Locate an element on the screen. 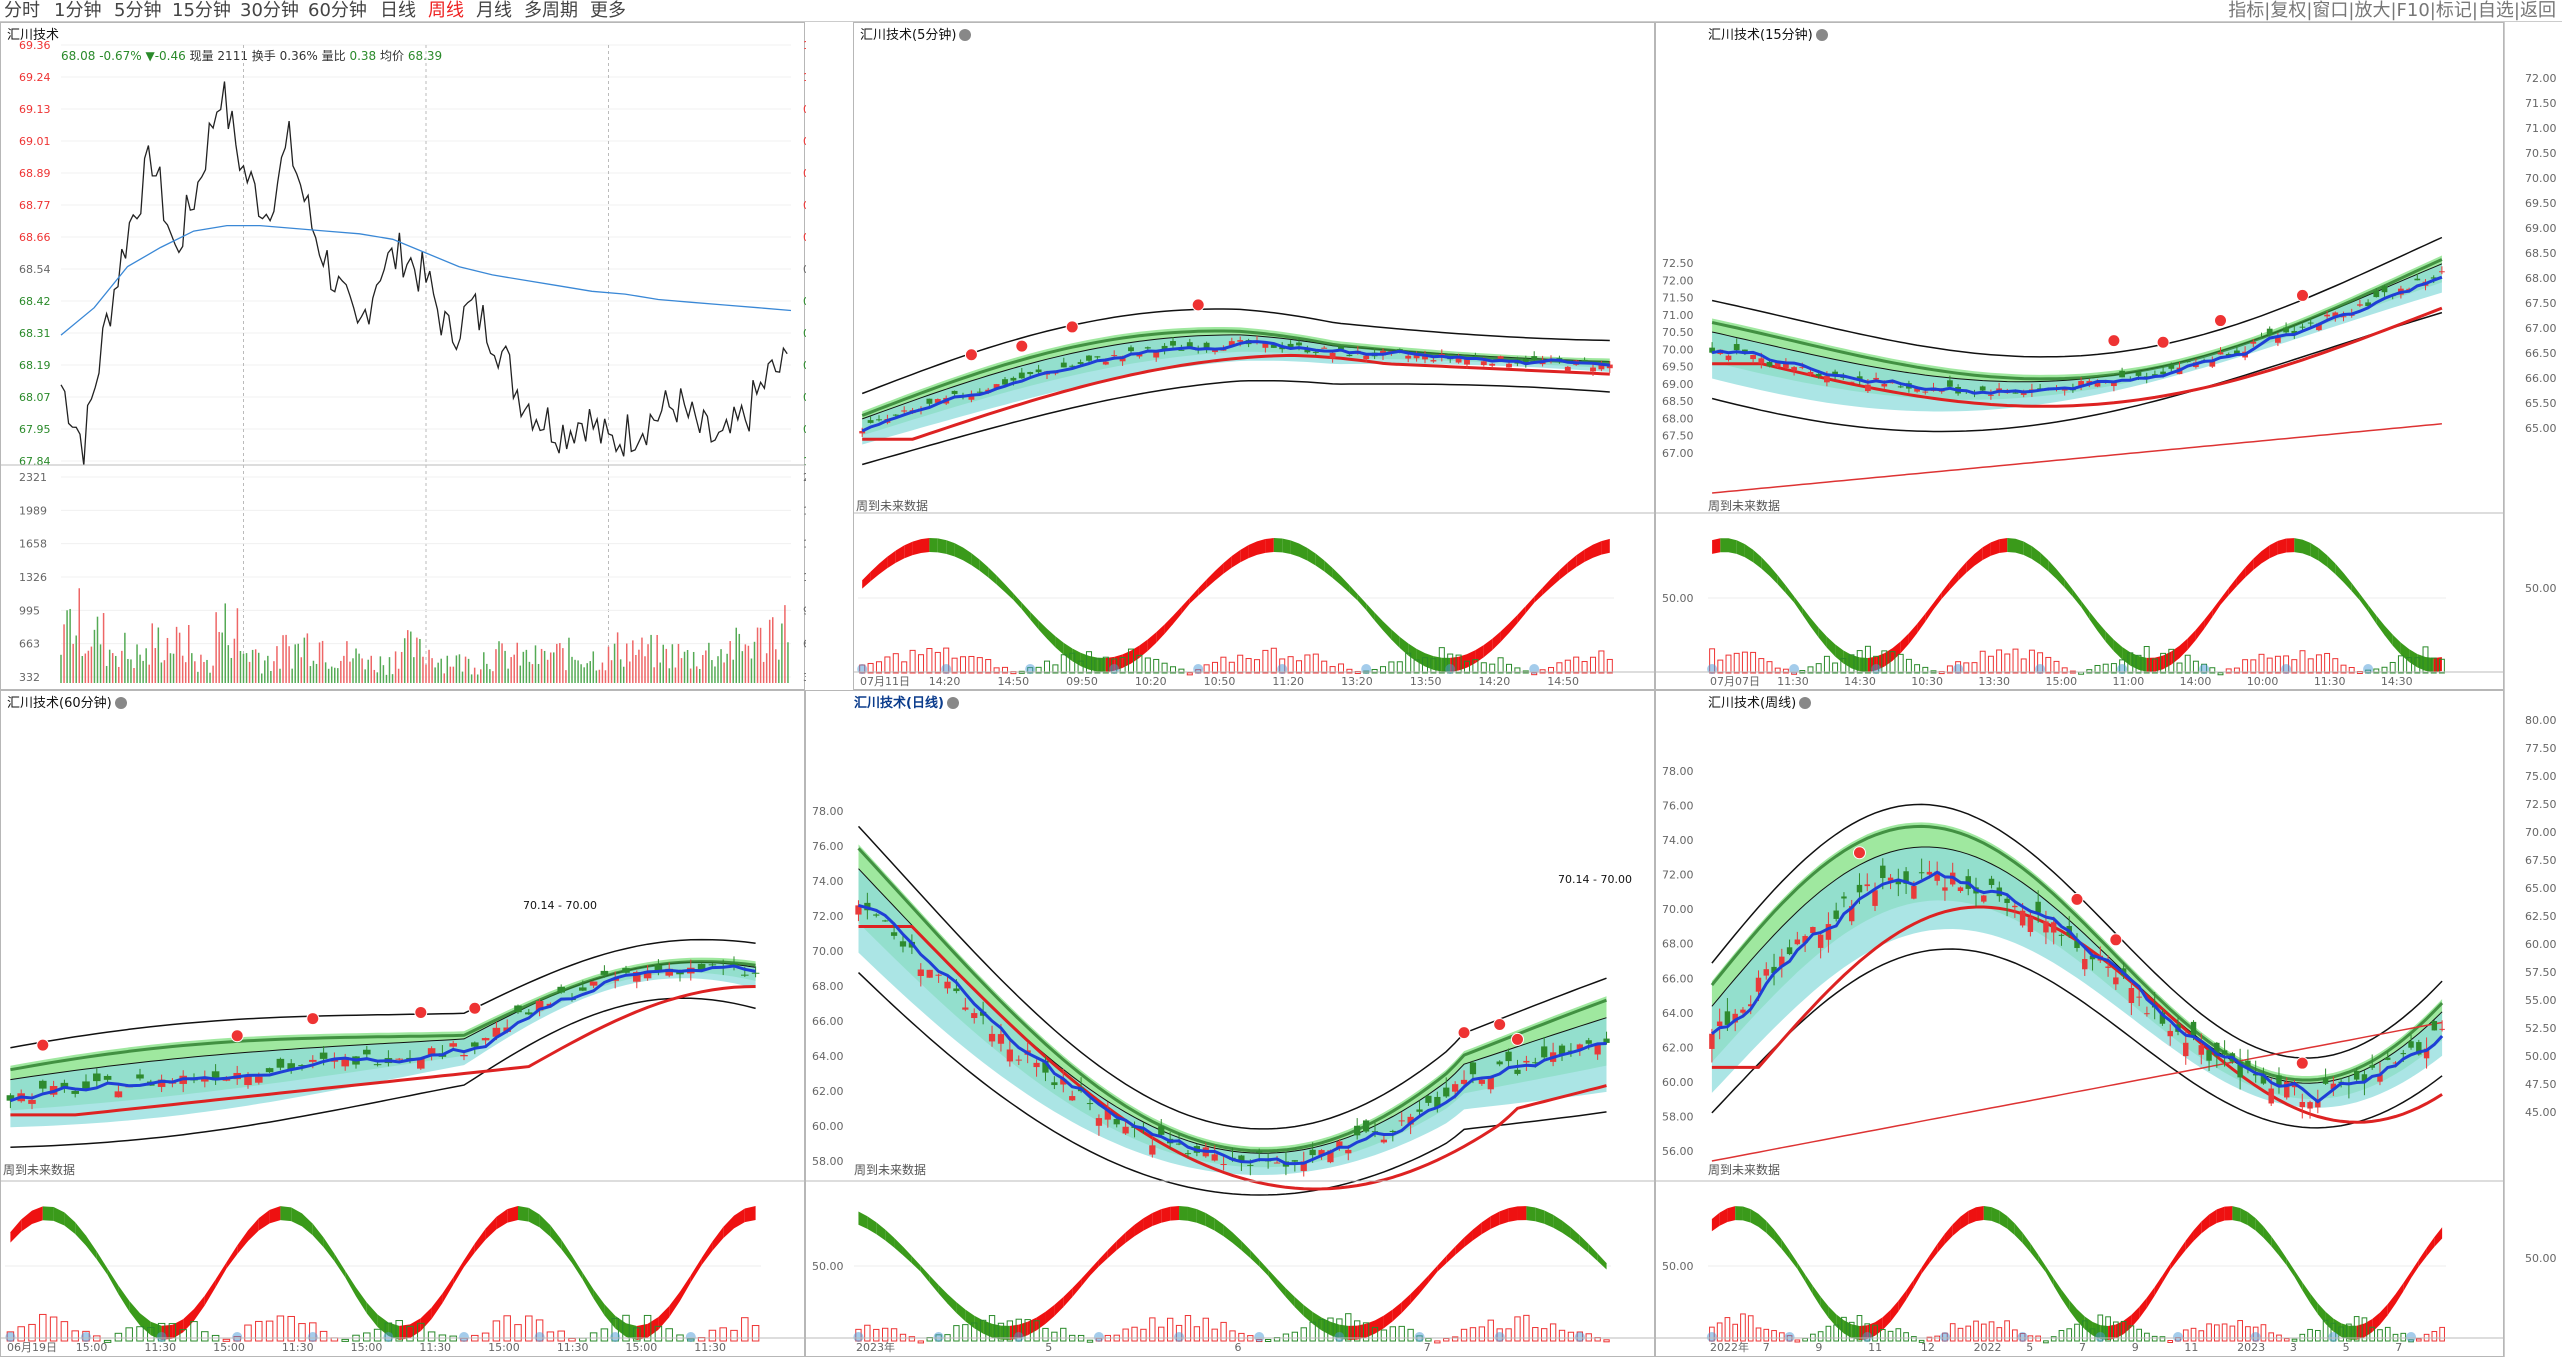 The image size is (2562, 1357). tab-multi-period: 多周期 is located at coordinates (551, 11).